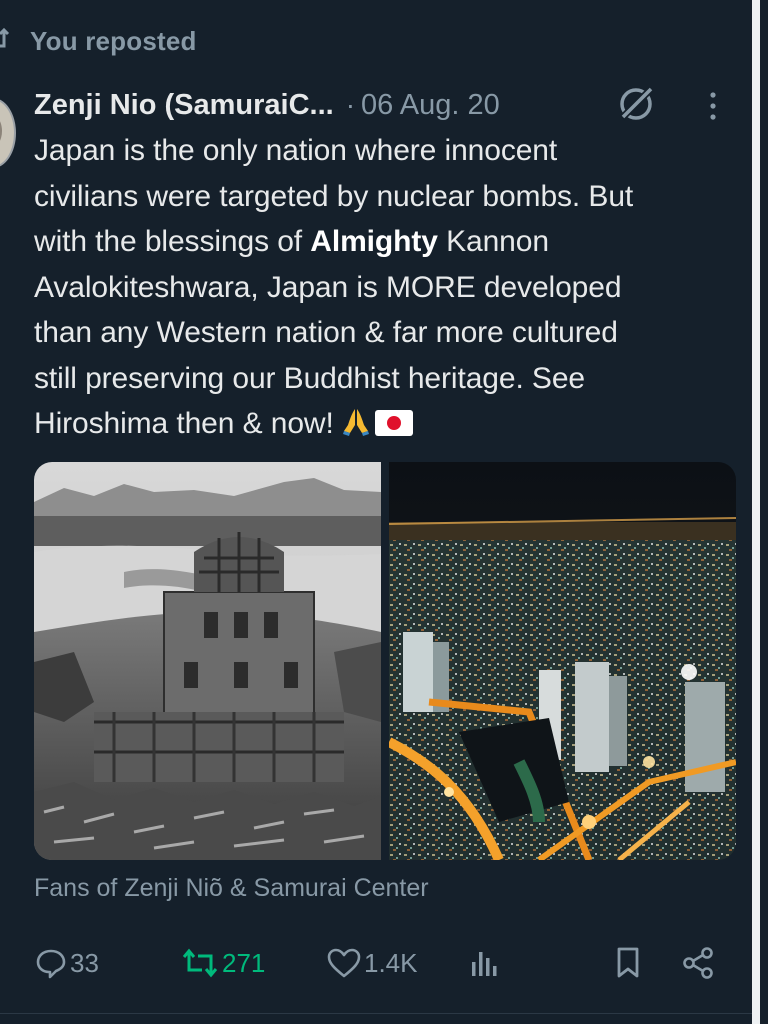 This screenshot has width=768, height=1024. What do you see at coordinates (756, 512) in the screenshot?
I see `window-edge` at bounding box center [756, 512].